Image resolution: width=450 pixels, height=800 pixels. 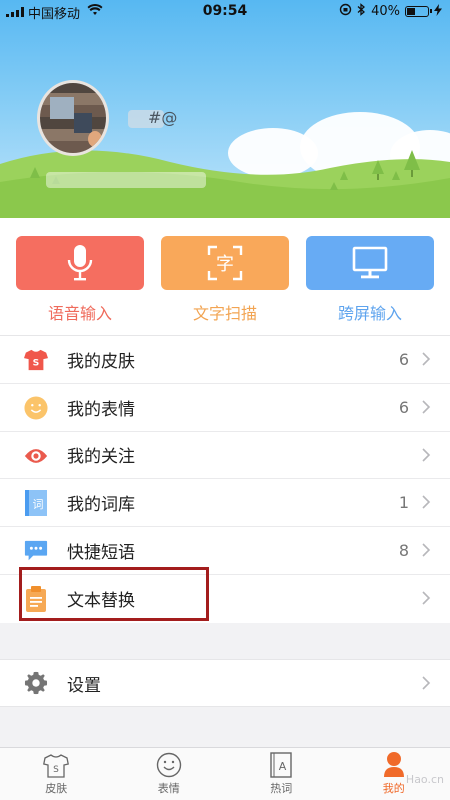 What do you see at coordinates (84, 685) in the screenshot?
I see `settings-label: 设置` at bounding box center [84, 685].